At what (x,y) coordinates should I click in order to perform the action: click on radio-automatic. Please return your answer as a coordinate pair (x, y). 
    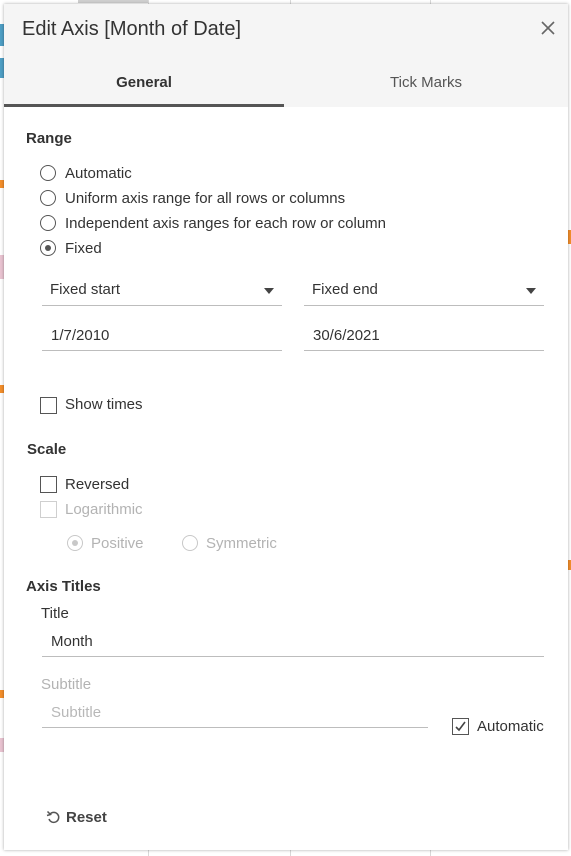
    Looking at the image, I should click on (48, 173).